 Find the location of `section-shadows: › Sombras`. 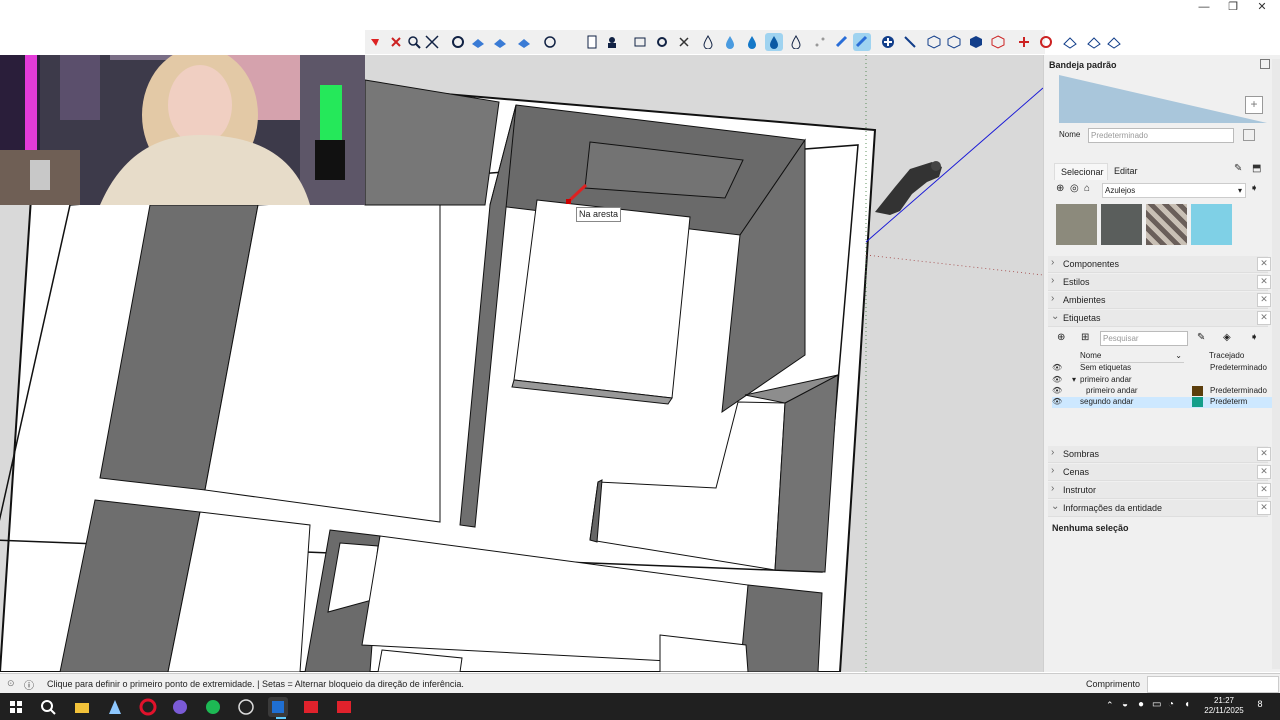

section-shadows: › Sombras is located at coordinates (1158, 454).